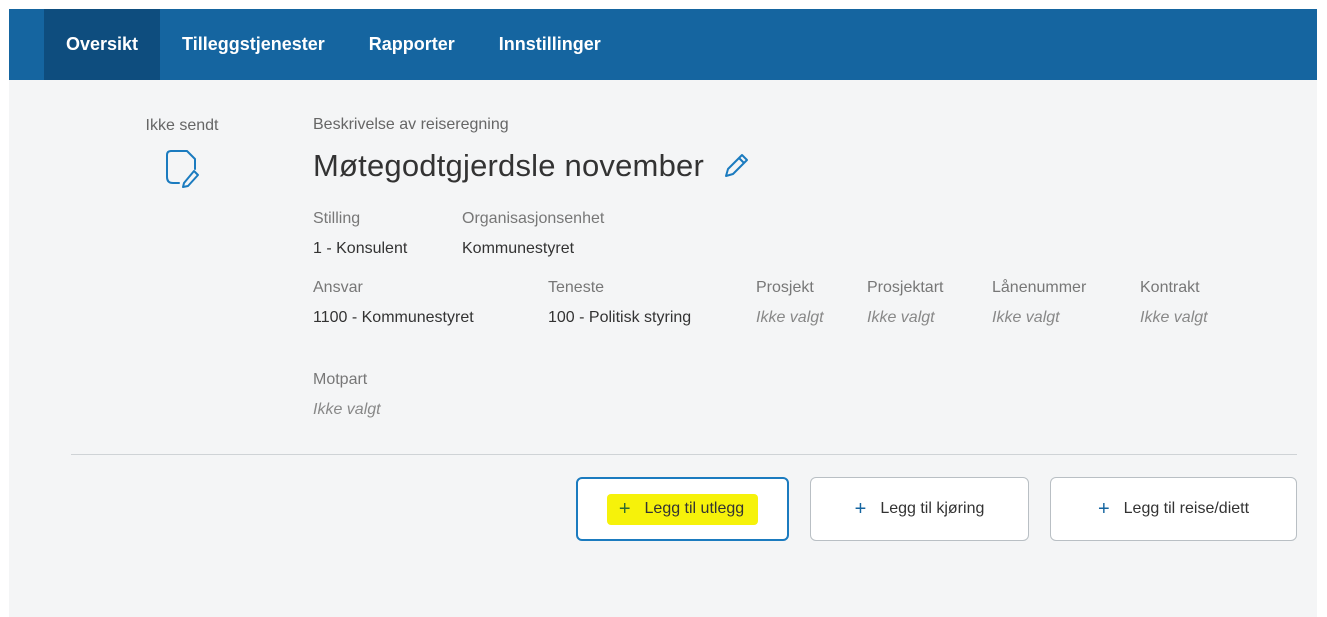 Image resolution: width=1327 pixels, height=617 pixels. Describe the element at coordinates (102, 44) in the screenshot. I see `tab-oversikt: Oversikt` at that location.